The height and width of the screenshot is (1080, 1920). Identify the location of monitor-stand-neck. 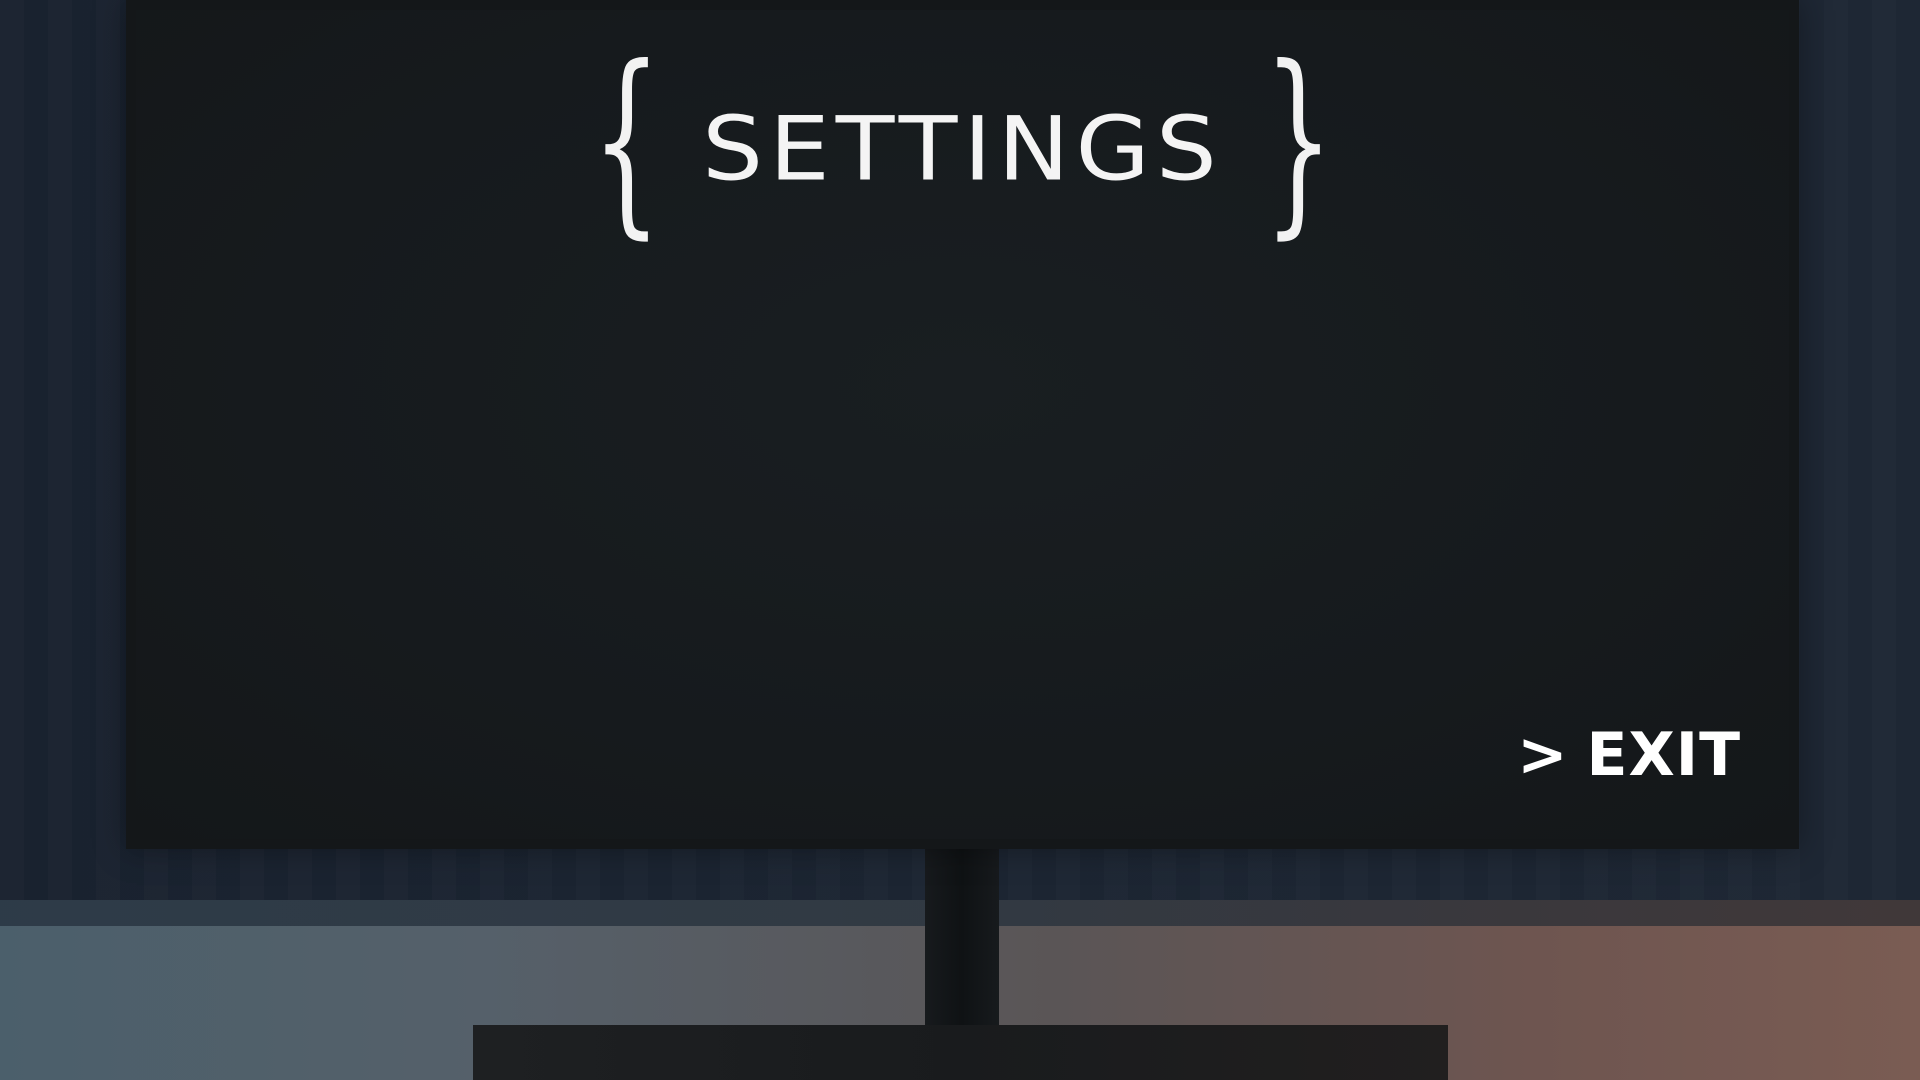
(962, 935).